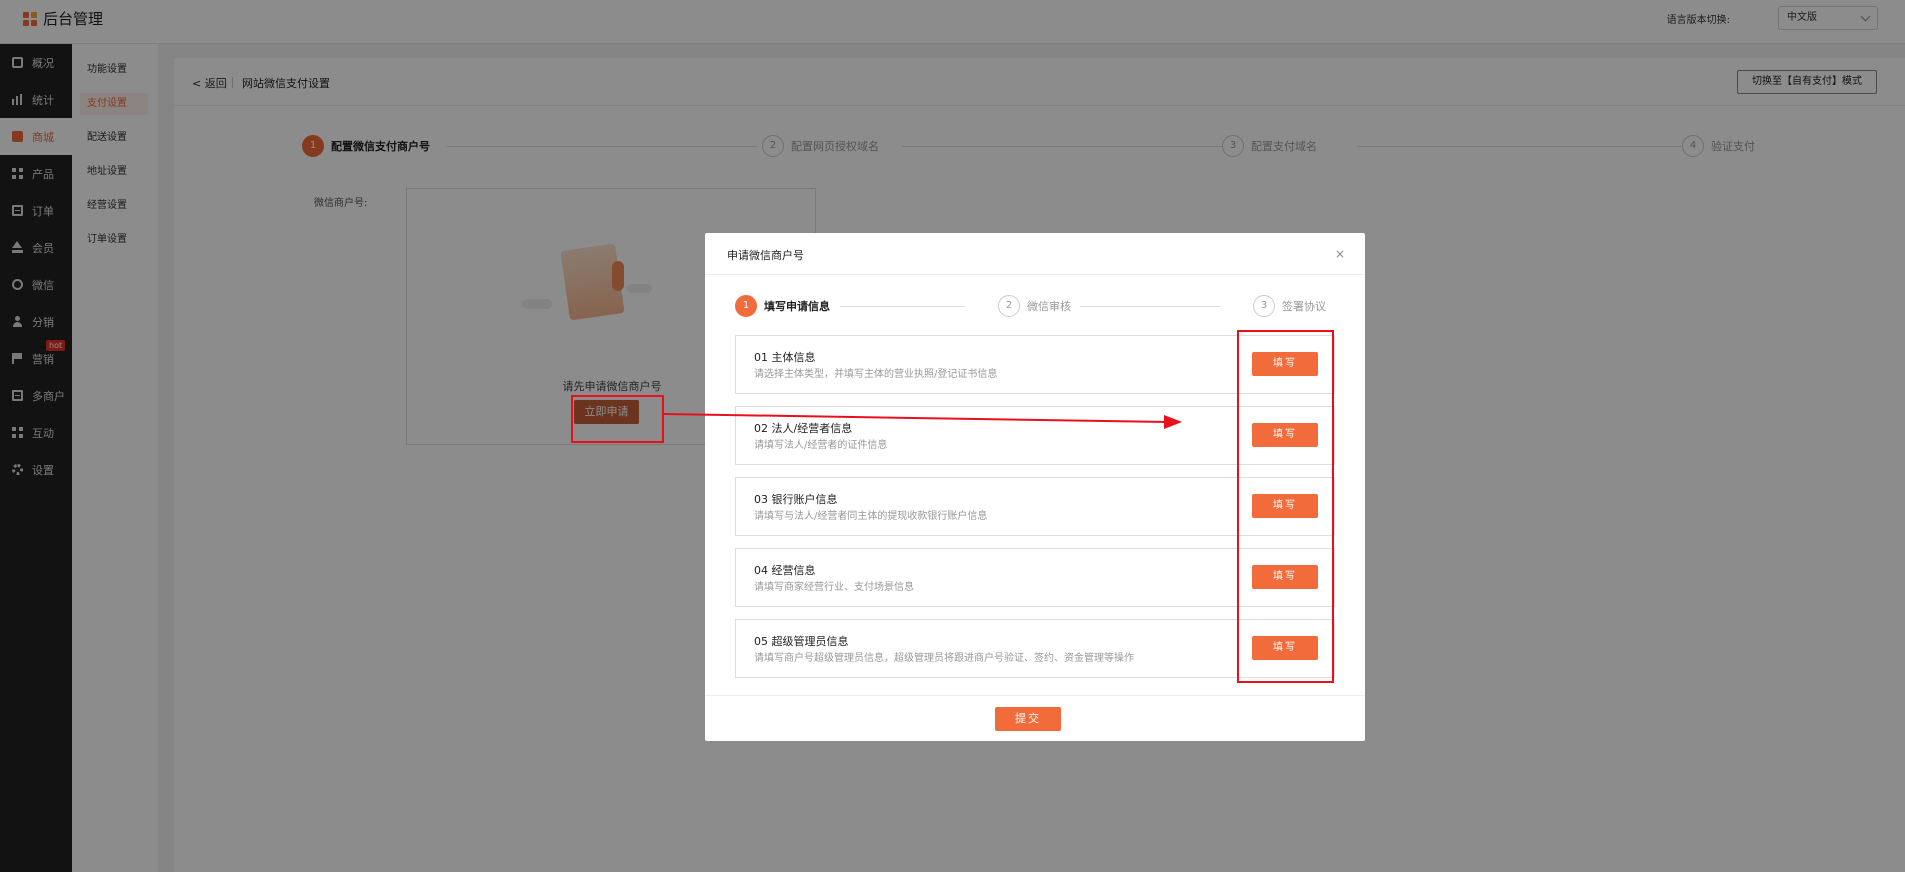 This screenshot has width=1905, height=872. What do you see at coordinates (876, 374) in the screenshot?
I see `section-description: 请选择主体类型，并填写主体的营业执照/登记证书信息` at bounding box center [876, 374].